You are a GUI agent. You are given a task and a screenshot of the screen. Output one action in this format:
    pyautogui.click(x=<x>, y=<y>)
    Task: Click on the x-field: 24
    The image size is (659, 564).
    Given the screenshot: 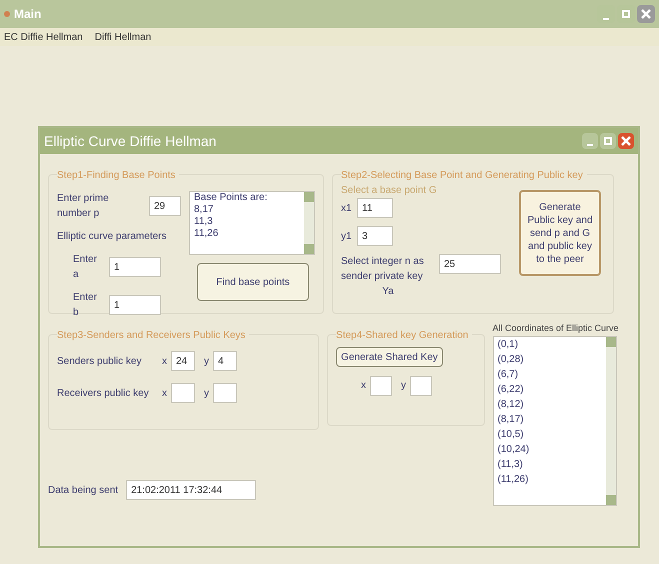 What is the action you would take?
    pyautogui.click(x=183, y=361)
    